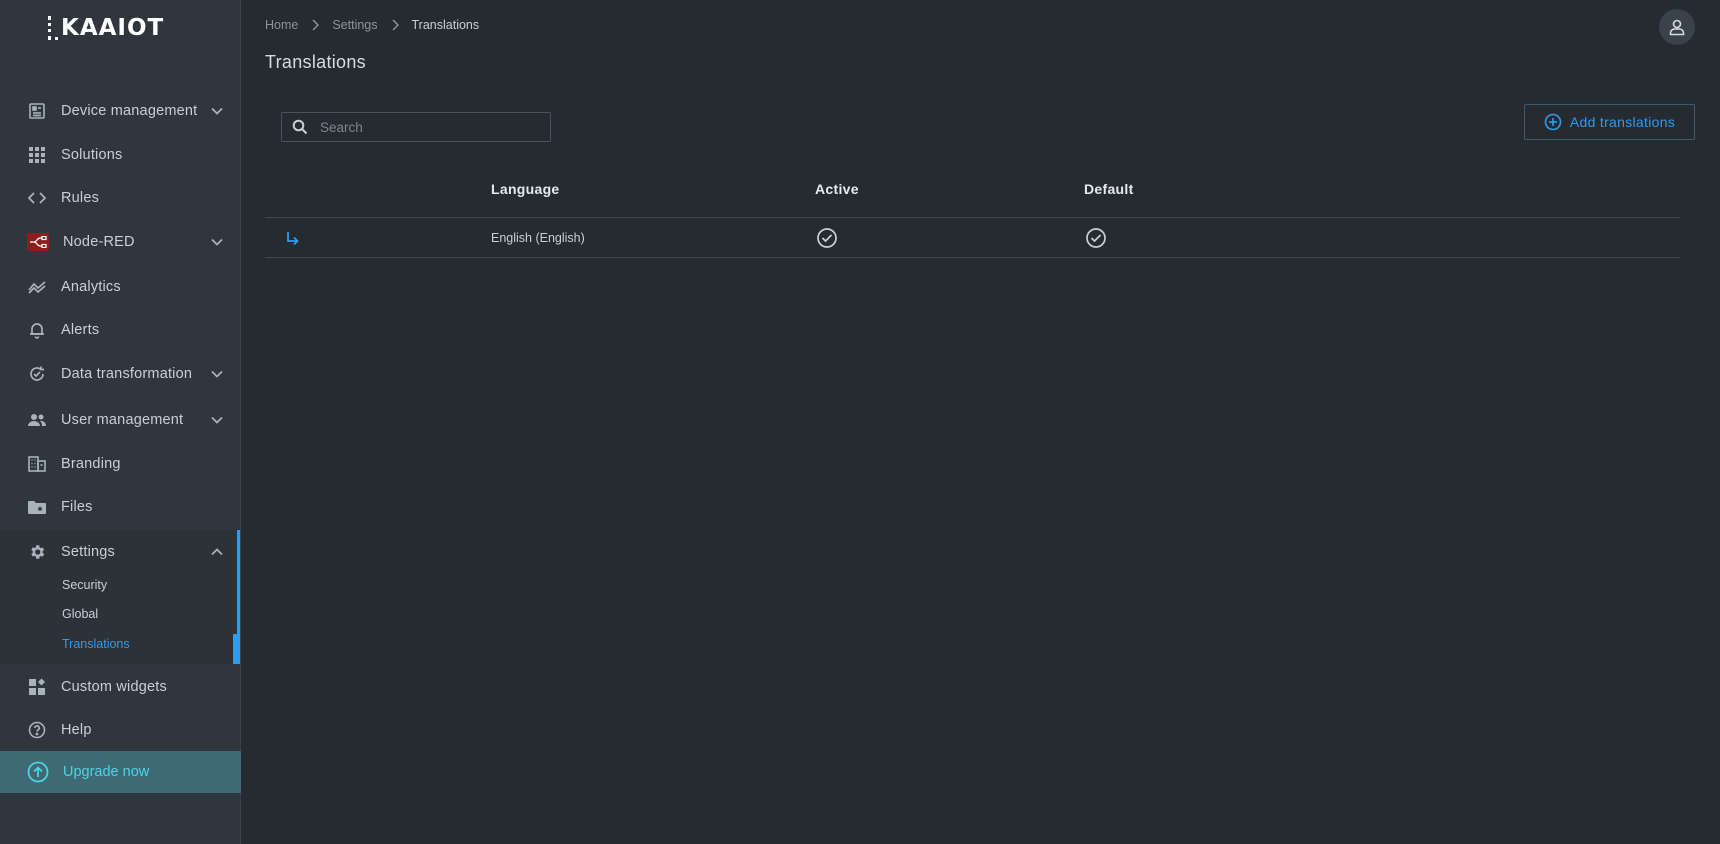 This screenshot has width=1720, height=844. Describe the element at coordinates (120, 198) in the screenshot. I see `sidebar-item-rules: Rules` at that location.